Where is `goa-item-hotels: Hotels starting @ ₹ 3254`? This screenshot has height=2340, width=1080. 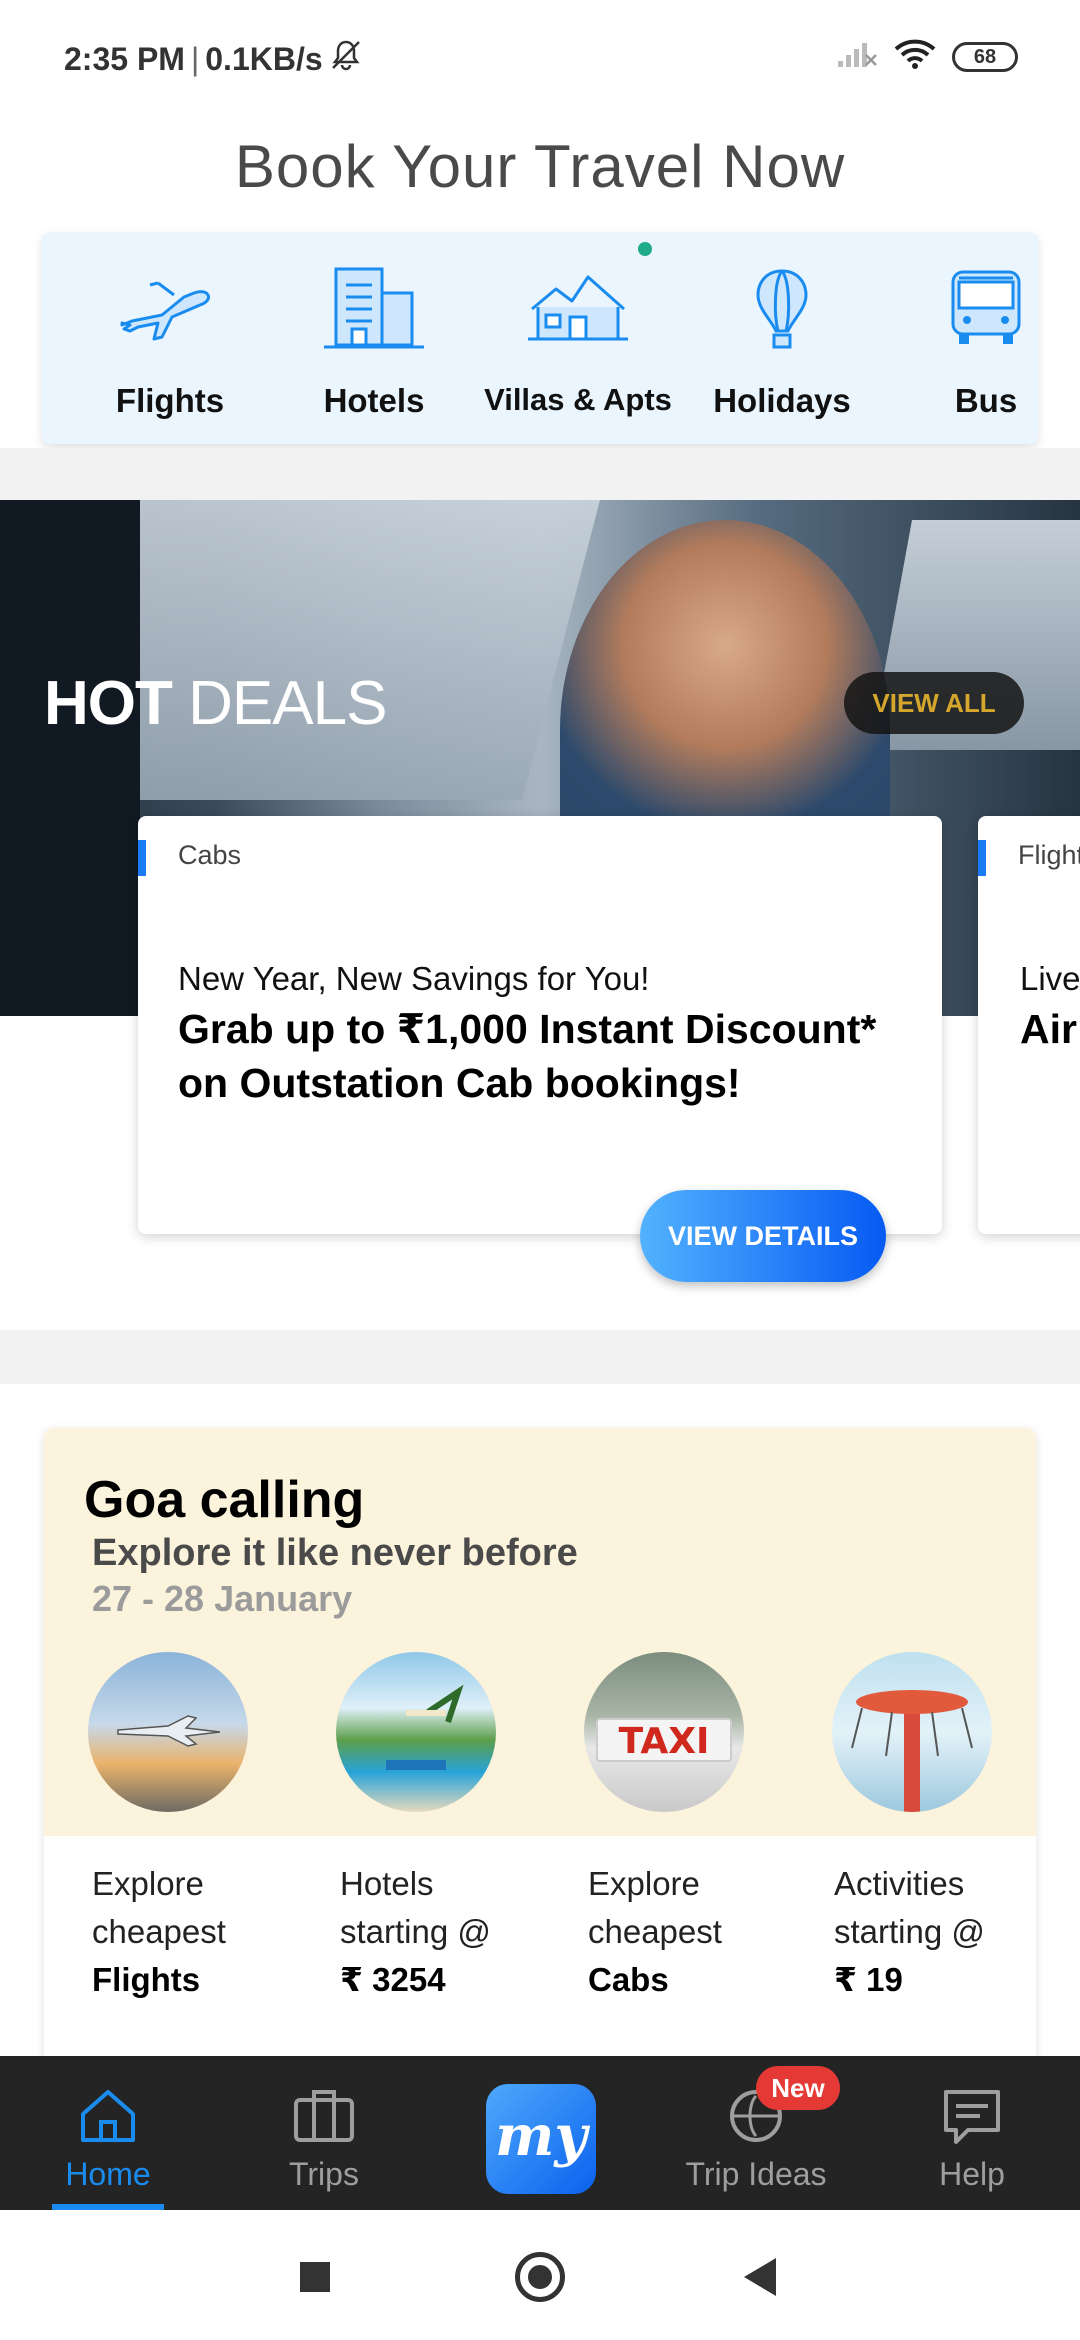 goa-item-hotels: Hotels starting @ ₹ 3254 is located at coordinates (450, 1932).